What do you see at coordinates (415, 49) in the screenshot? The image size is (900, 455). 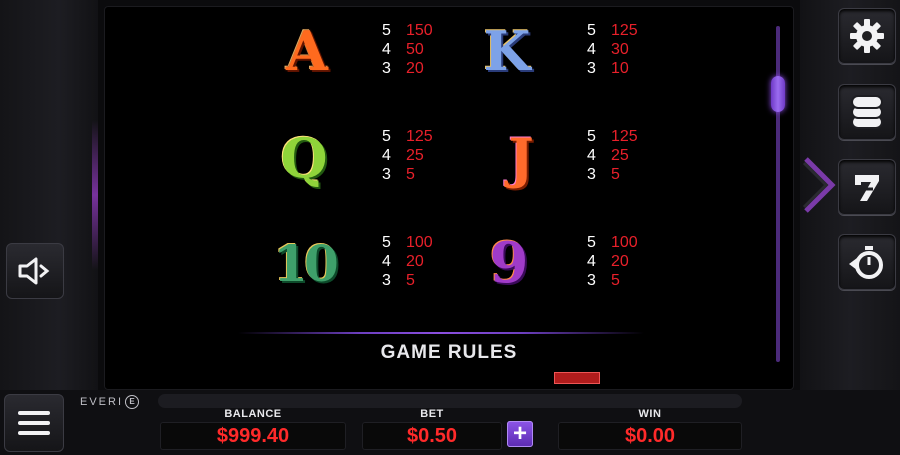 I see `pay-value: 50` at bounding box center [415, 49].